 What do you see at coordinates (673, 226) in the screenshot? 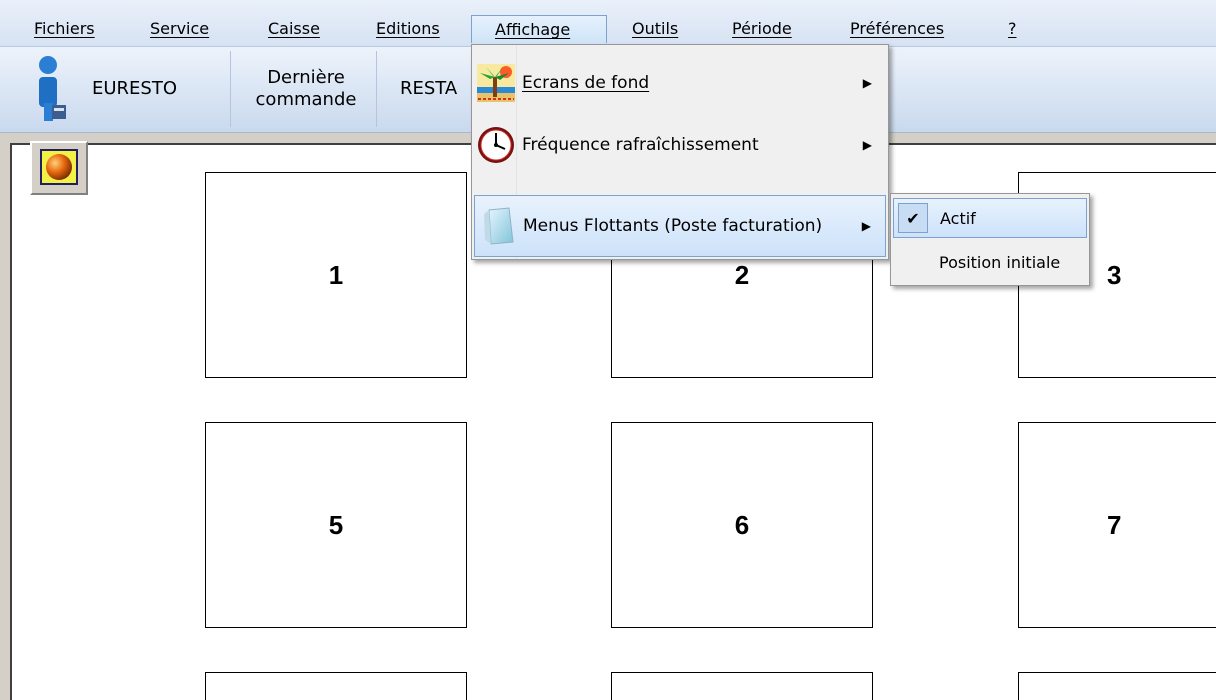
I see `menu-item-label: Menus Flottants (Poste facturation)` at bounding box center [673, 226].